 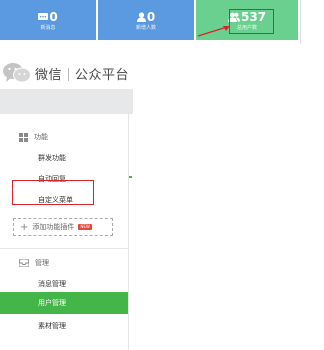 What do you see at coordinates (130, 177) in the screenshot?
I see `content-edge-marker` at bounding box center [130, 177].